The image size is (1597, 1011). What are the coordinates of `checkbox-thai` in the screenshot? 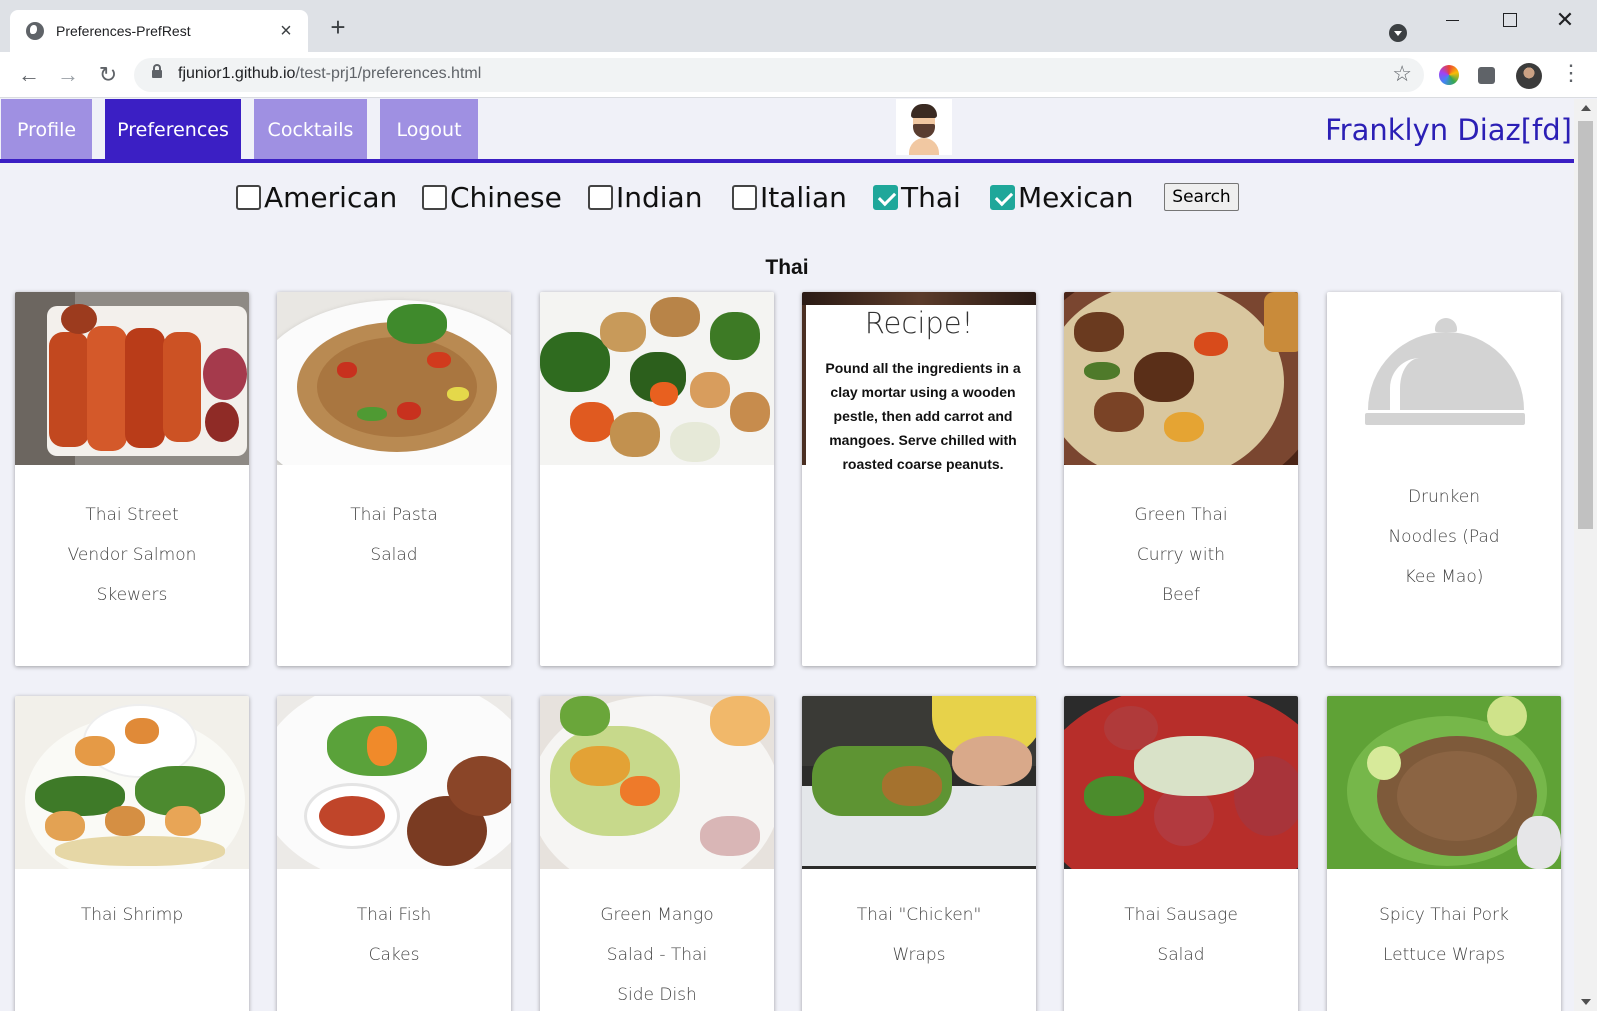 It's located at (885, 197).